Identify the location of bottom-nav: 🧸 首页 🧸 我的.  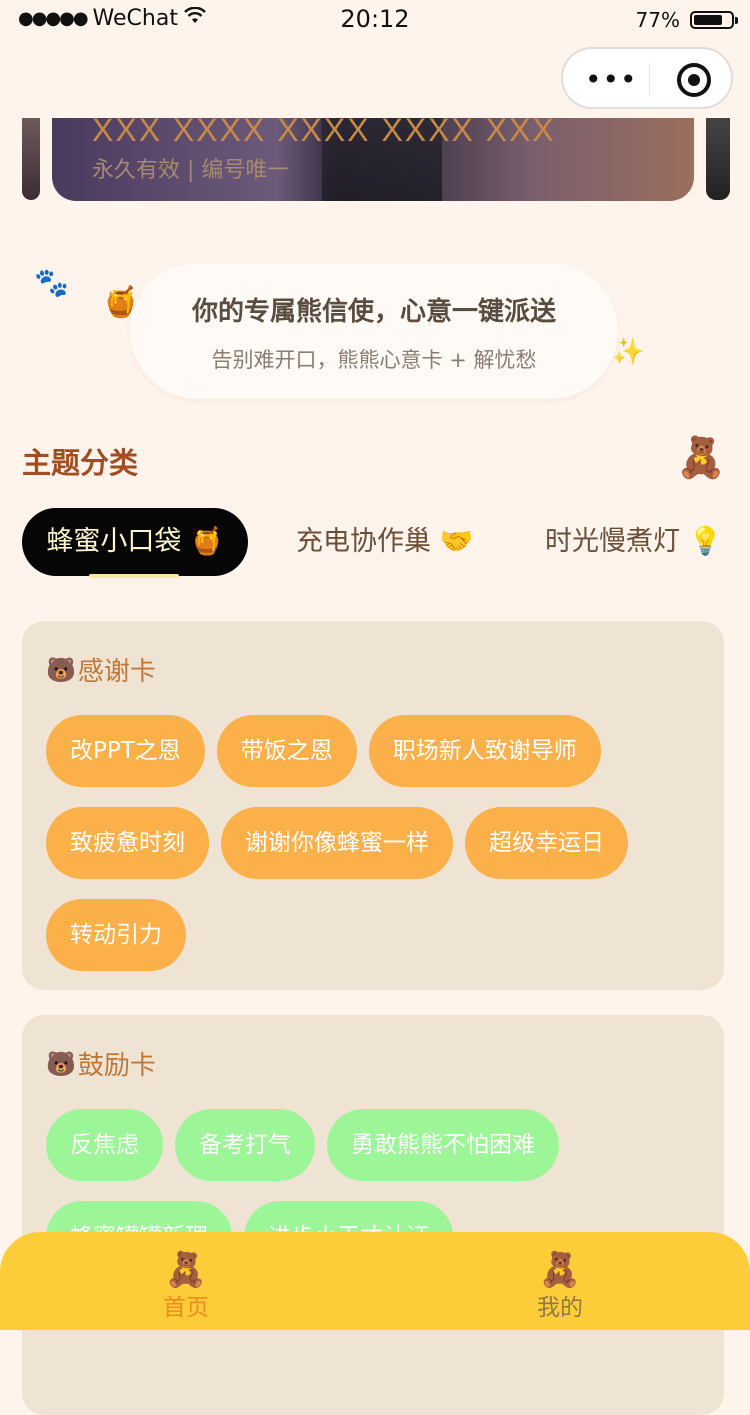
(375, 1281).